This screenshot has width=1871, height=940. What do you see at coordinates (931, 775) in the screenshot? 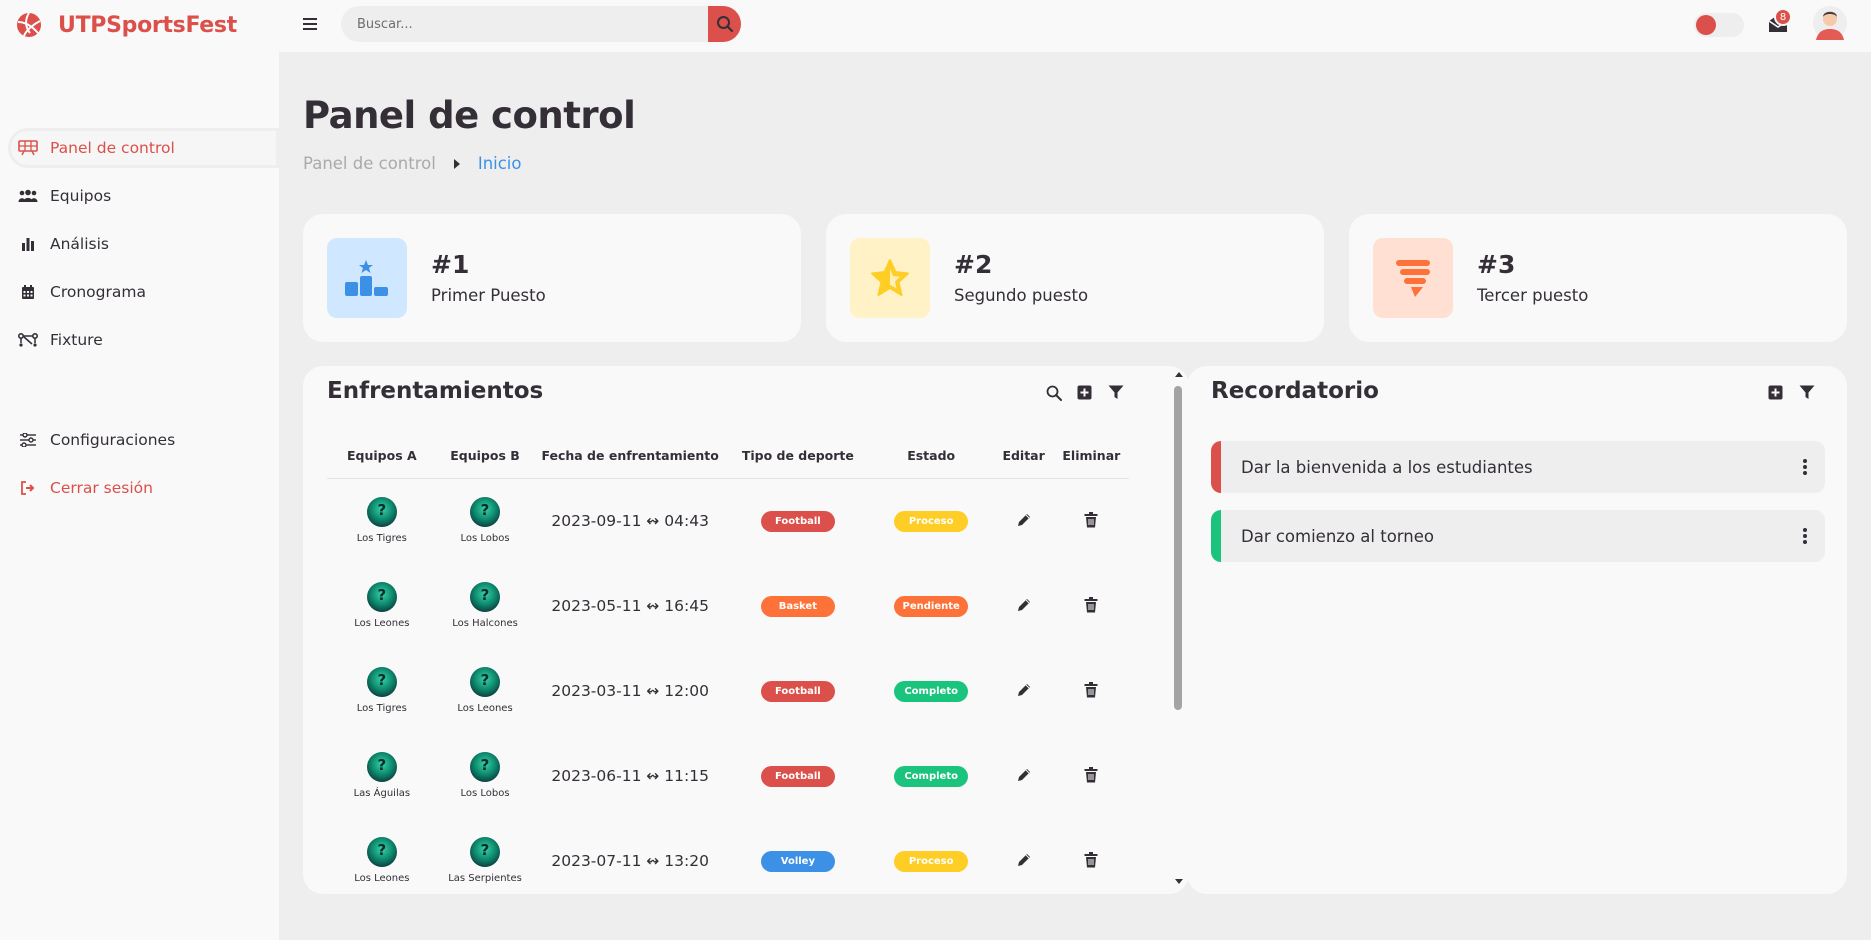
I see `cell-status: Completo` at bounding box center [931, 775].